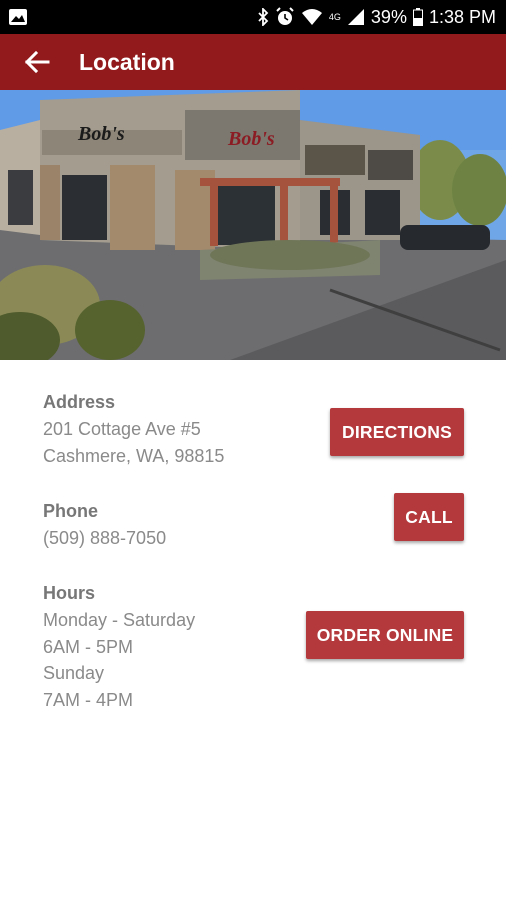 Image resolution: width=506 pixels, height=900 pixels. Describe the element at coordinates (119, 620) in the screenshot. I see `hours-days-weekday: Monday - Saturday` at that location.